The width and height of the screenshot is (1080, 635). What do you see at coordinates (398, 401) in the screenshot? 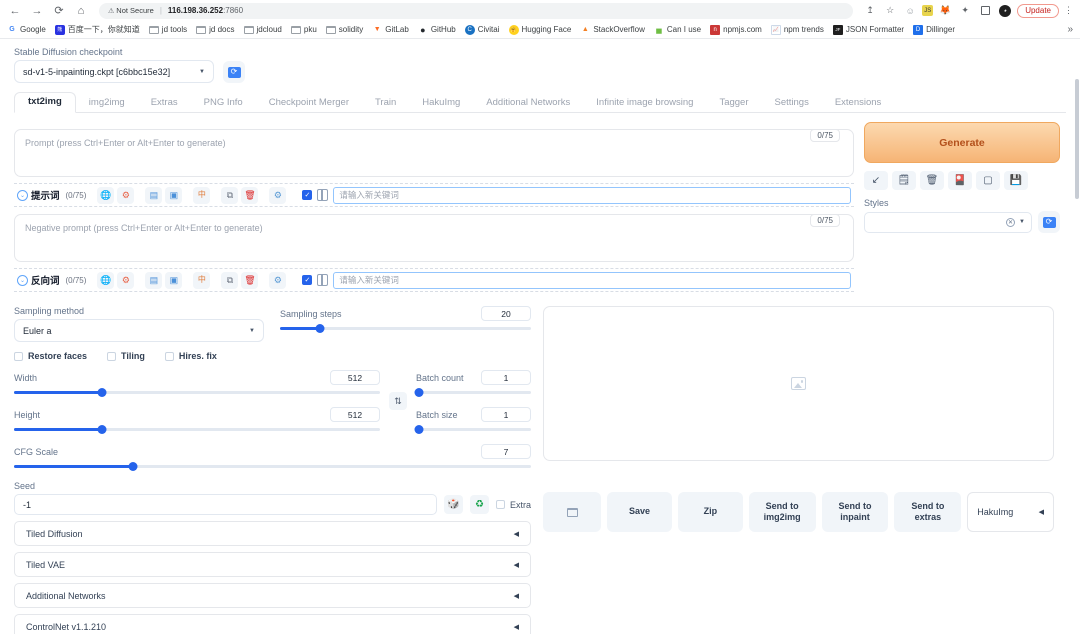
I see `swap-dimensions-icon: ⇅` at bounding box center [398, 401].